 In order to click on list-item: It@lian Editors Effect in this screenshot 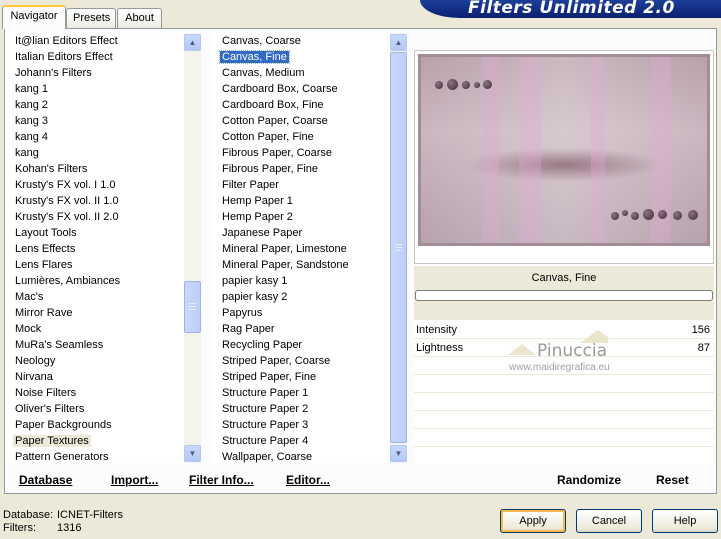, I will do `click(94, 41)`.